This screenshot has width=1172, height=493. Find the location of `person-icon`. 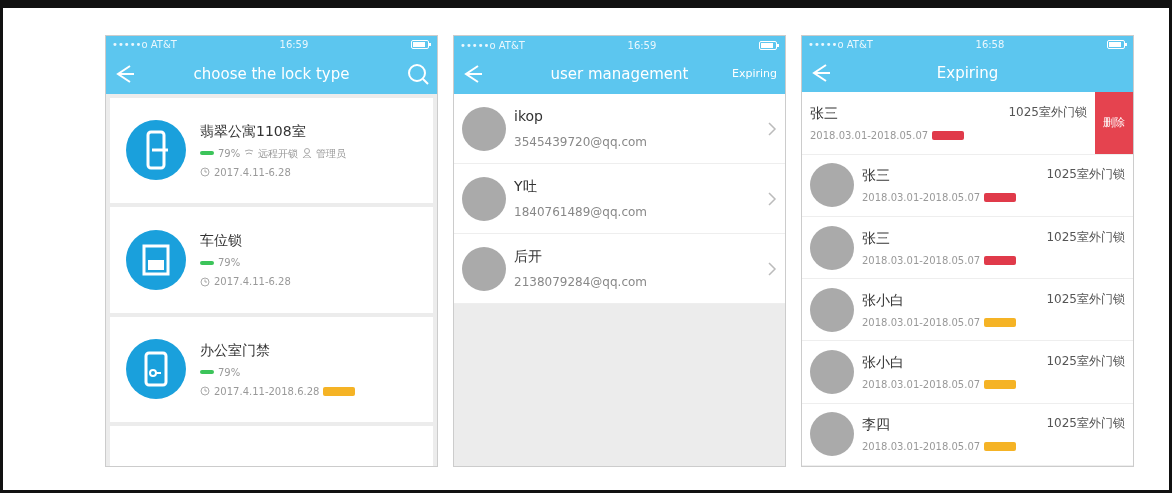

person-icon is located at coordinates (307, 153).